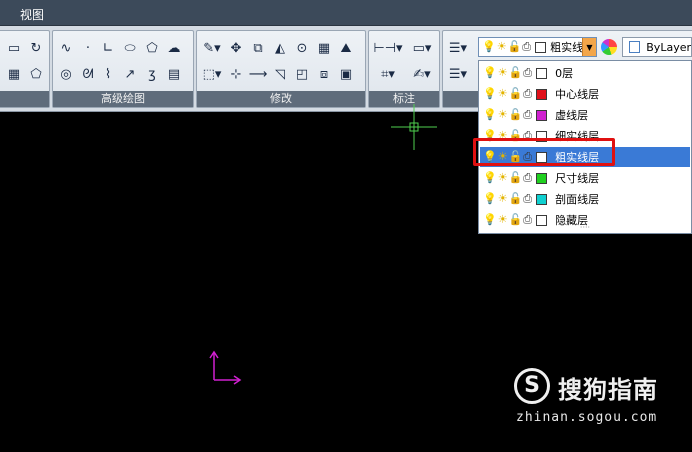  I want to click on fillet-tool-icon: ◹, so click(280, 74).